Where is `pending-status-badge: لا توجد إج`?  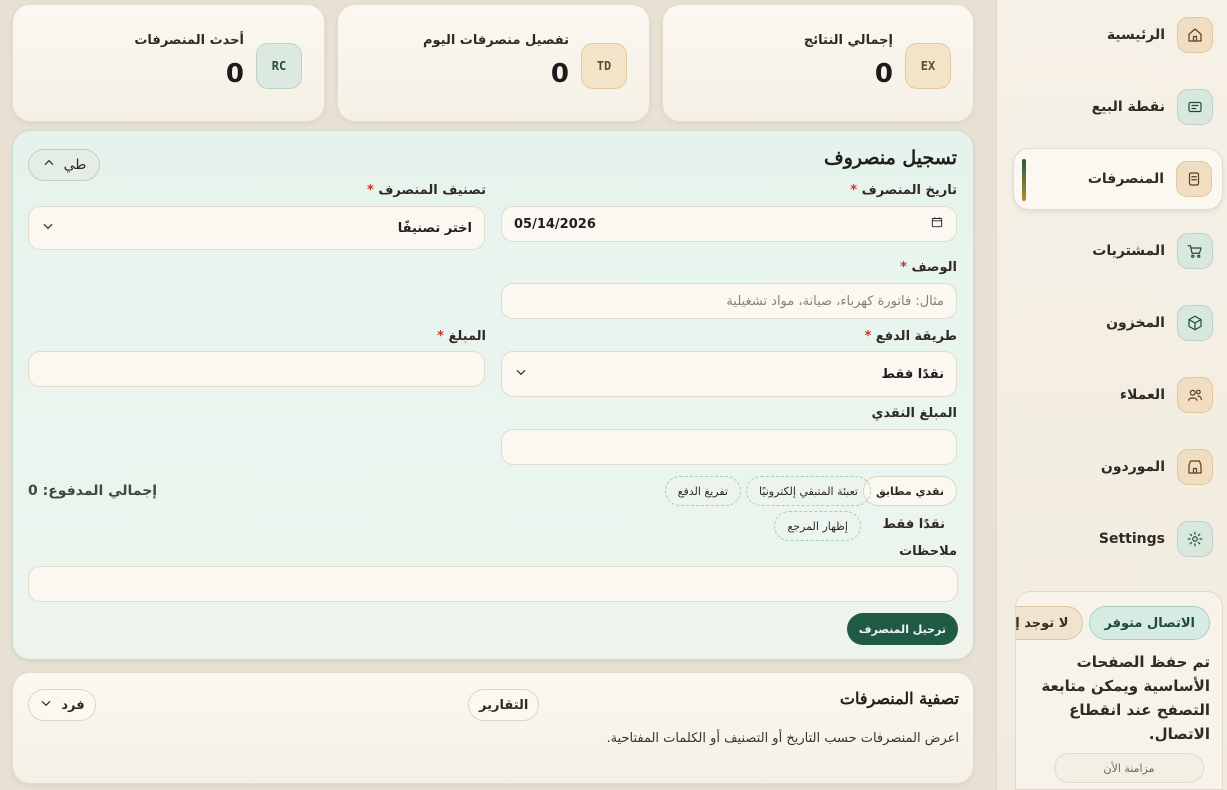
pending-status-badge: لا توجد إج is located at coordinates (1050, 623).